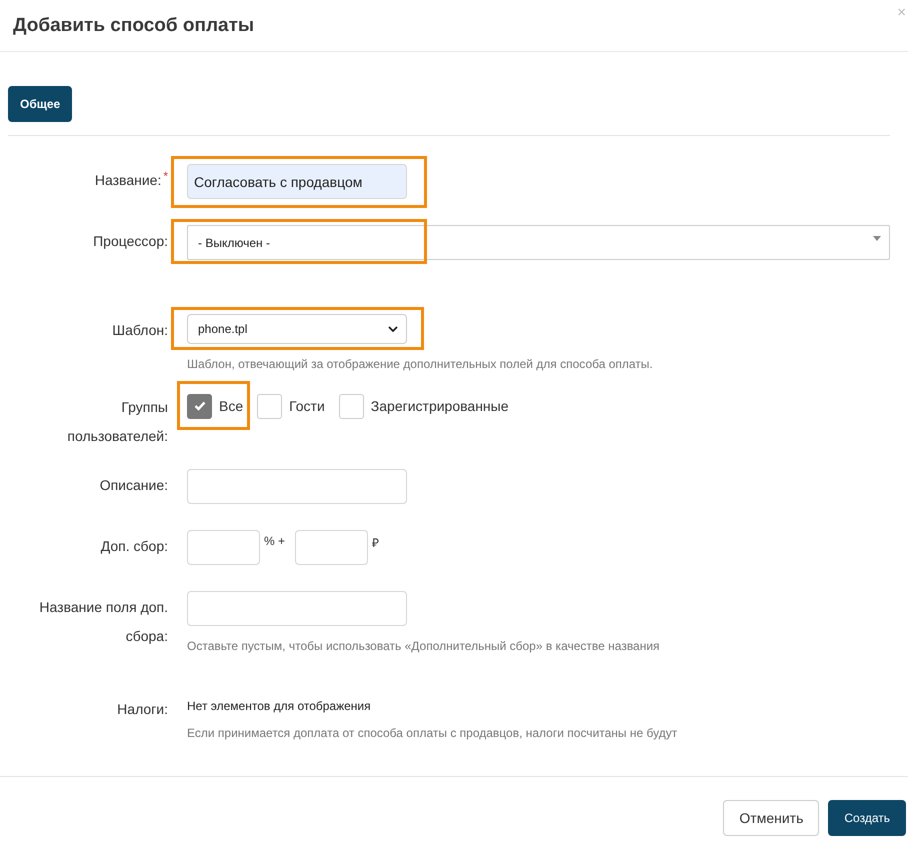  Describe the element at coordinates (877, 238) in the screenshot. I see `dropdown-arrow-icon` at that location.